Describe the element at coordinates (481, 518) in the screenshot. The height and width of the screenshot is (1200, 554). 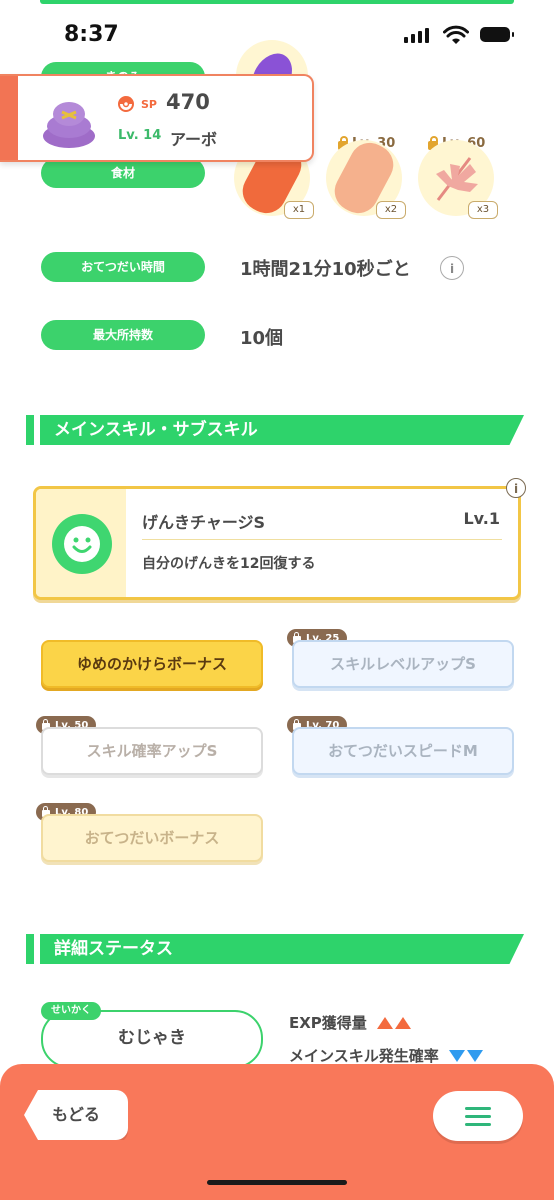
I see `main-skill-level: Lv.1` at that location.